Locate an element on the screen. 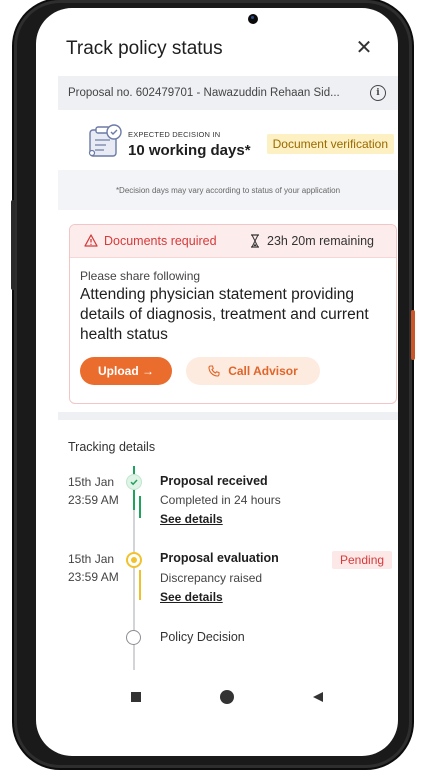  close-icon: ✕ is located at coordinates (364, 48).